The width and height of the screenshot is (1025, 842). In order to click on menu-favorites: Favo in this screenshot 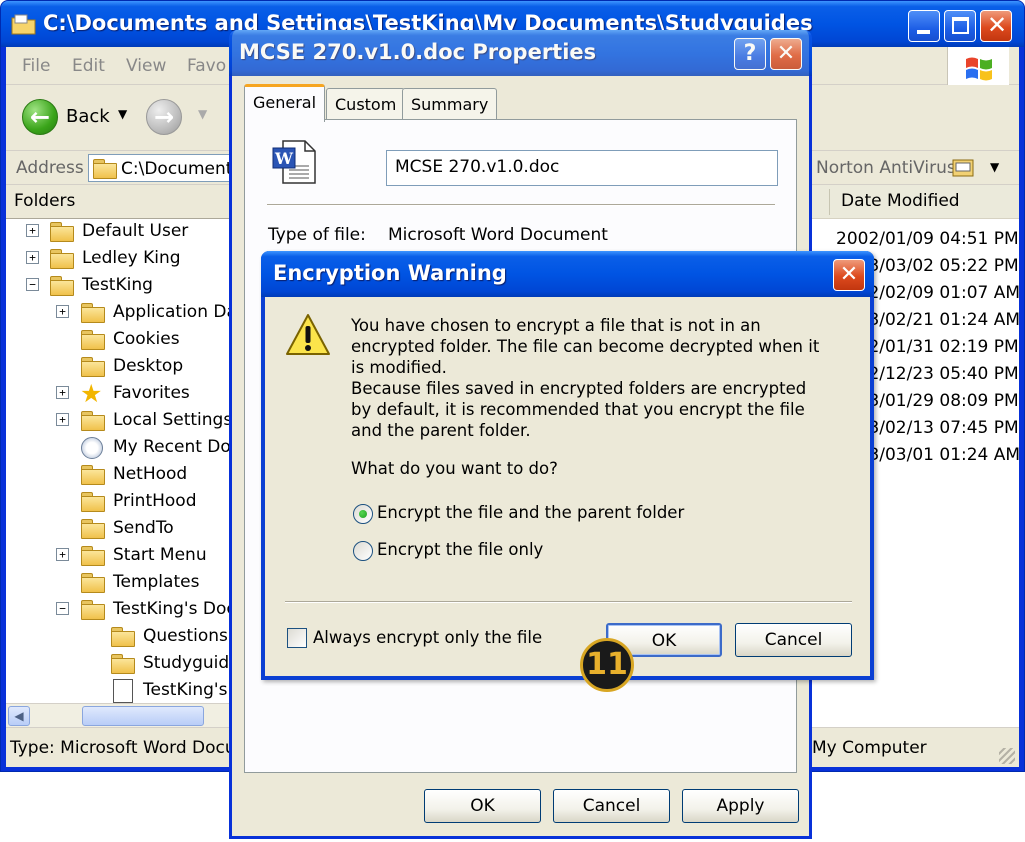, I will do `click(206, 66)`.